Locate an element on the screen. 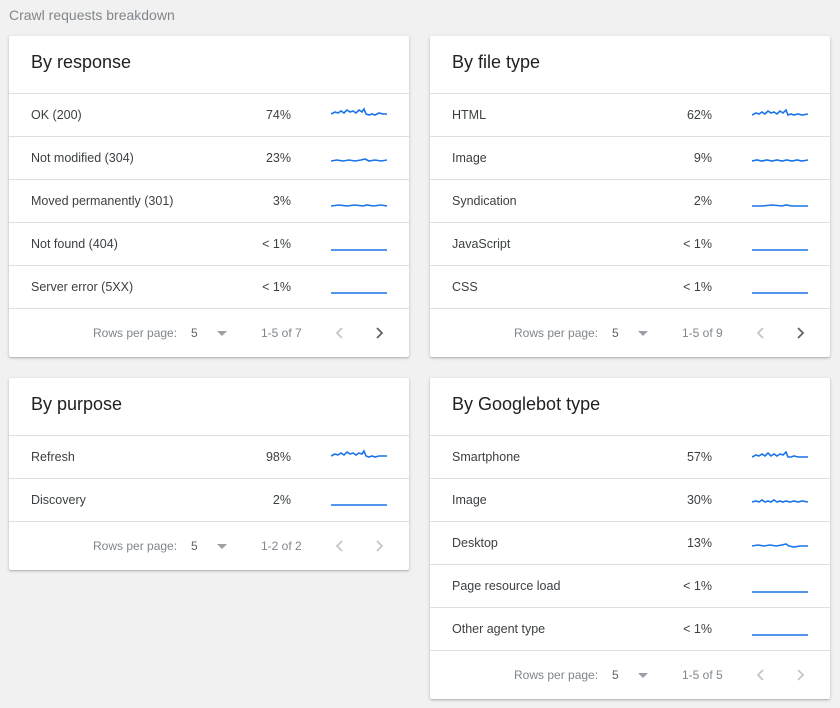  table-row: OK (200) 74% is located at coordinates (209, 114).